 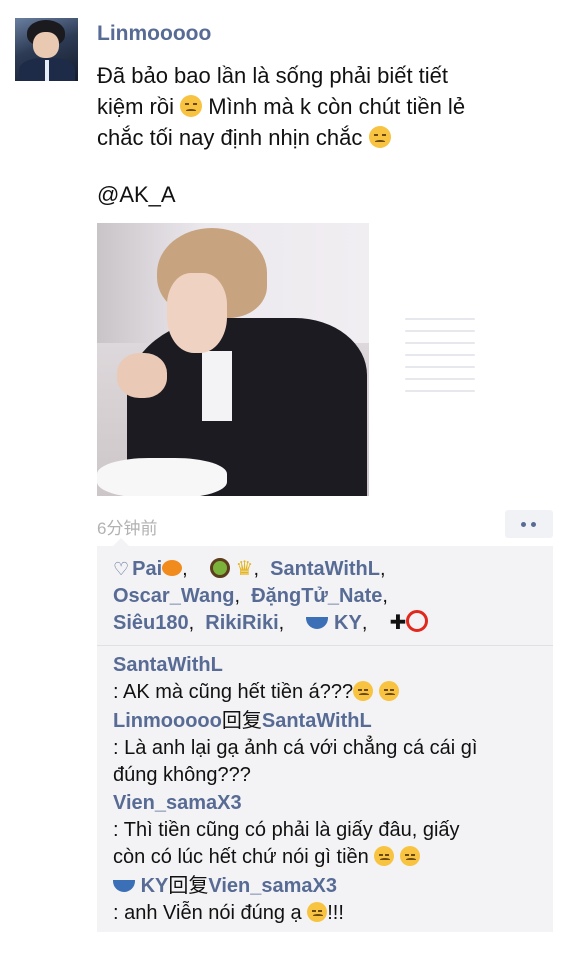 I want to click on post-photo, so click(x=233, y=359).